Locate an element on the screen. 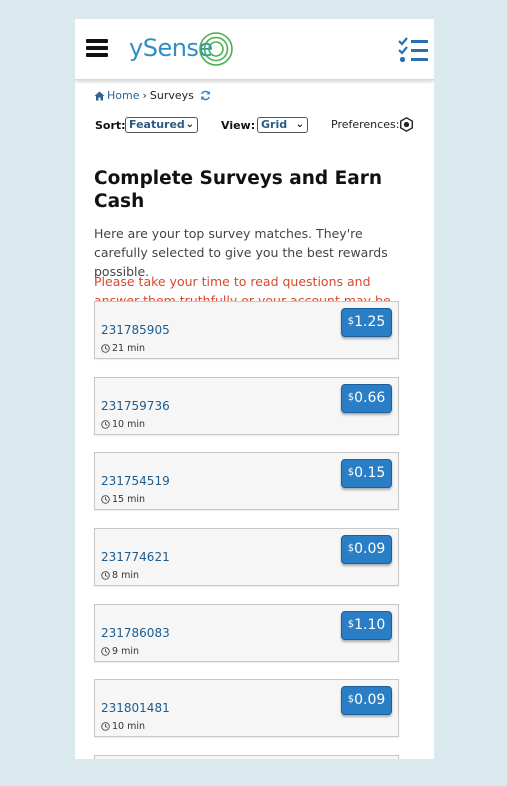 This screenshot has width=507, height=786. survey-duration-text: 9 min is located at coordinates (125, 651).